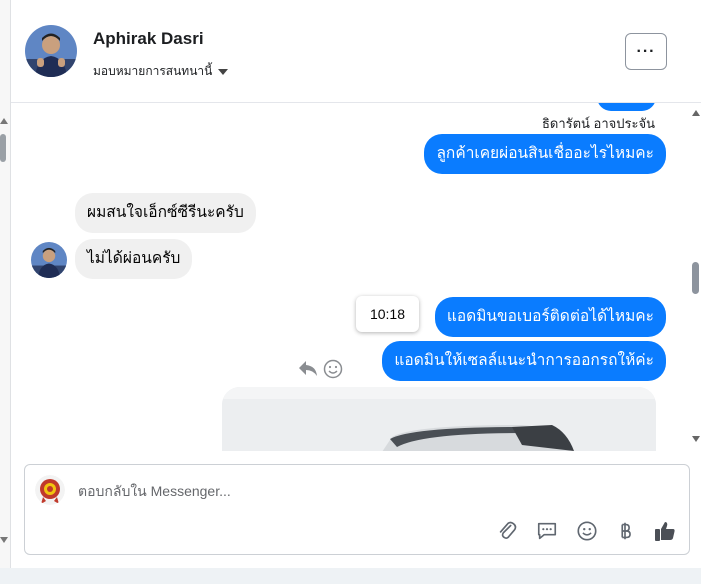 Image resolution: width=701 pixels, height=584 pixels. I want to click on chat-scroll-up-arrow-icon, so click(696, 113).